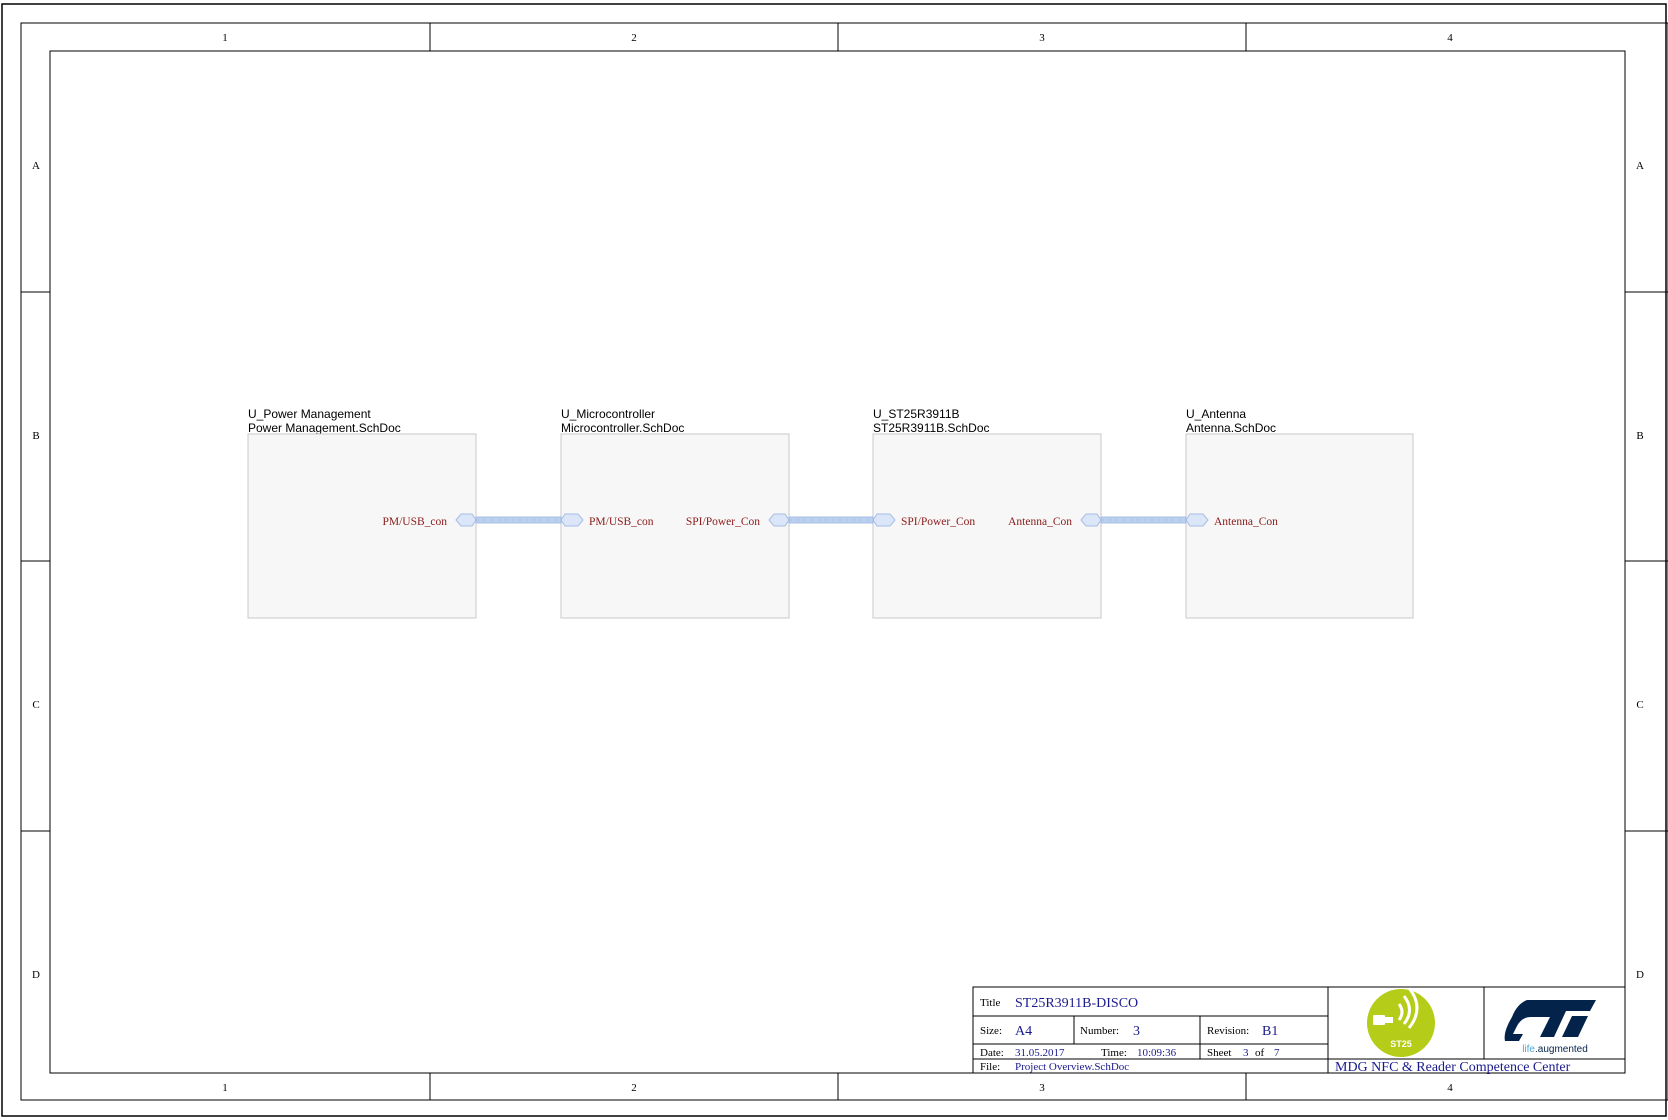 Image resolution: width=1668 pixels, height=1120 pixels. What do you see at coordinates (1157, 1053) in the screenshot?
I see `time-value: 10:09:36` at bounding box center [1157, 1053].